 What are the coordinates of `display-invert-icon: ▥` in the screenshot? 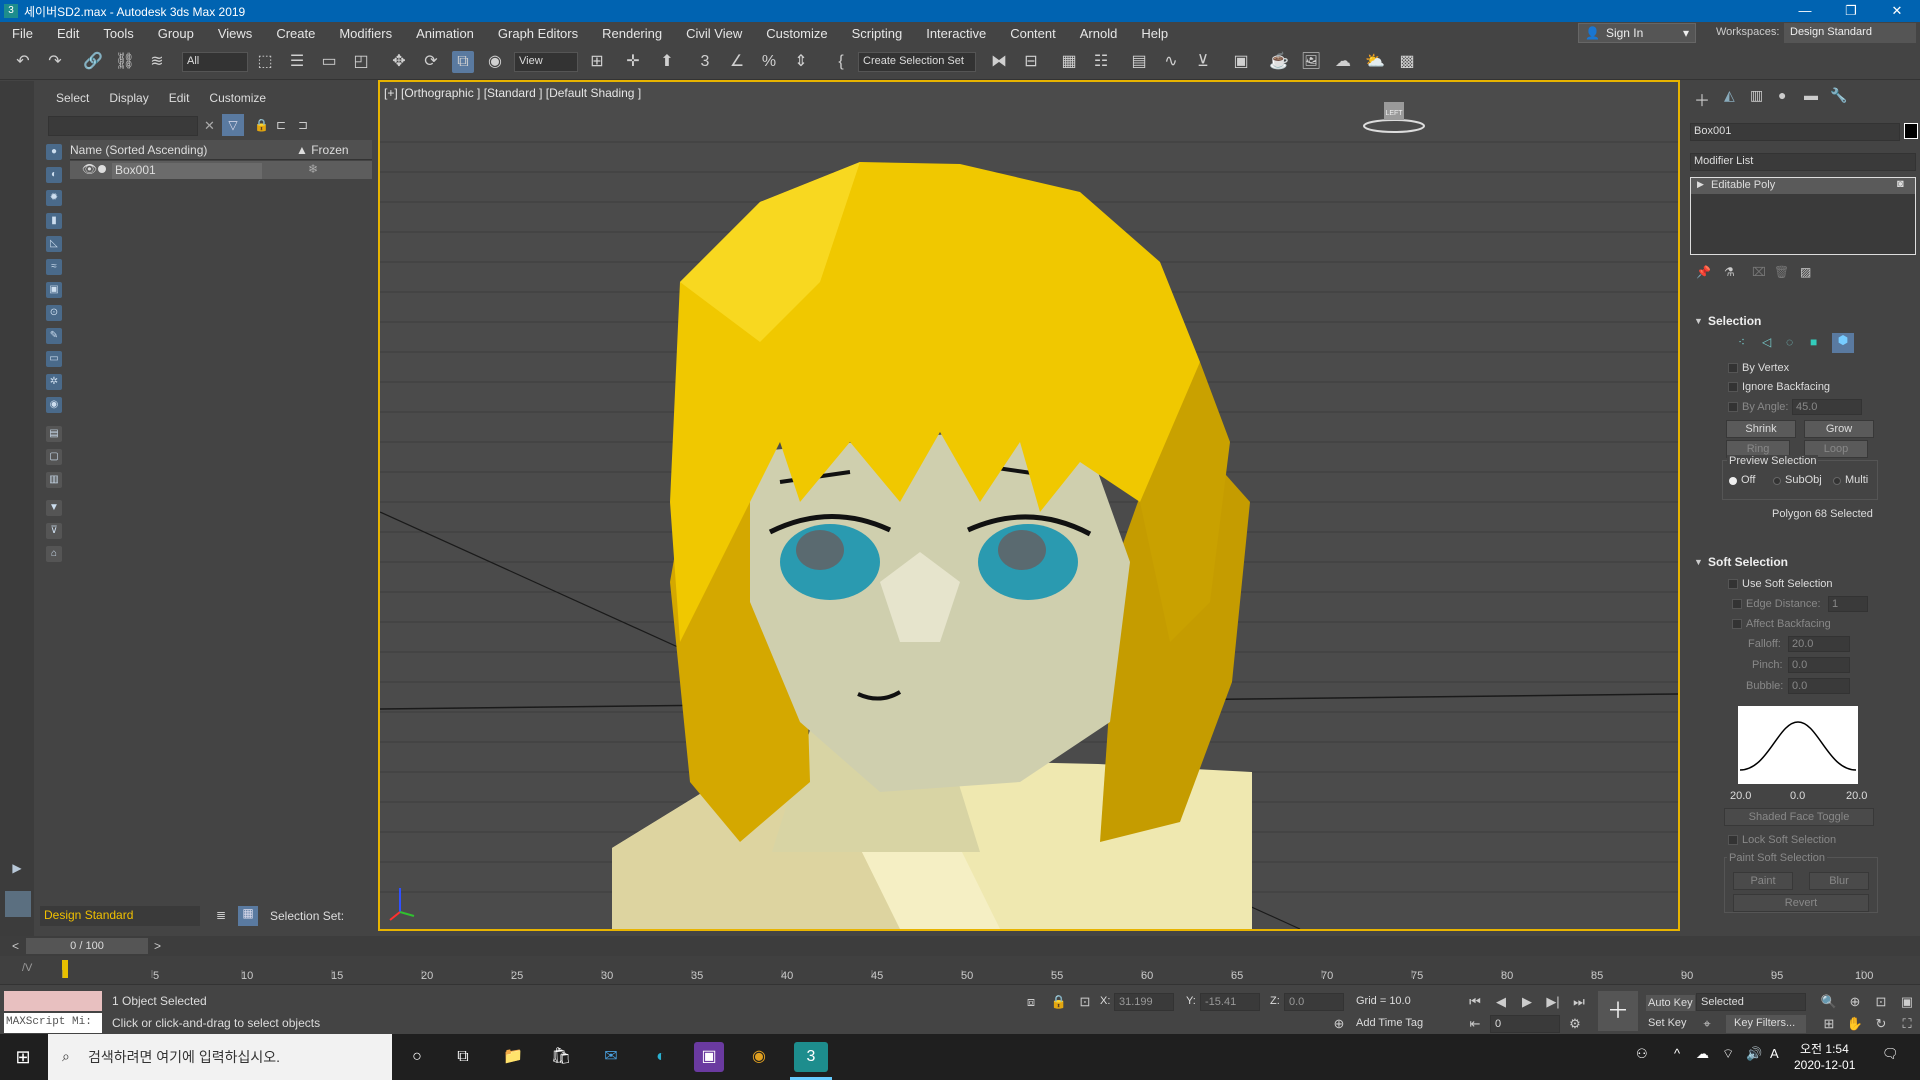 It's located at (54, 480).